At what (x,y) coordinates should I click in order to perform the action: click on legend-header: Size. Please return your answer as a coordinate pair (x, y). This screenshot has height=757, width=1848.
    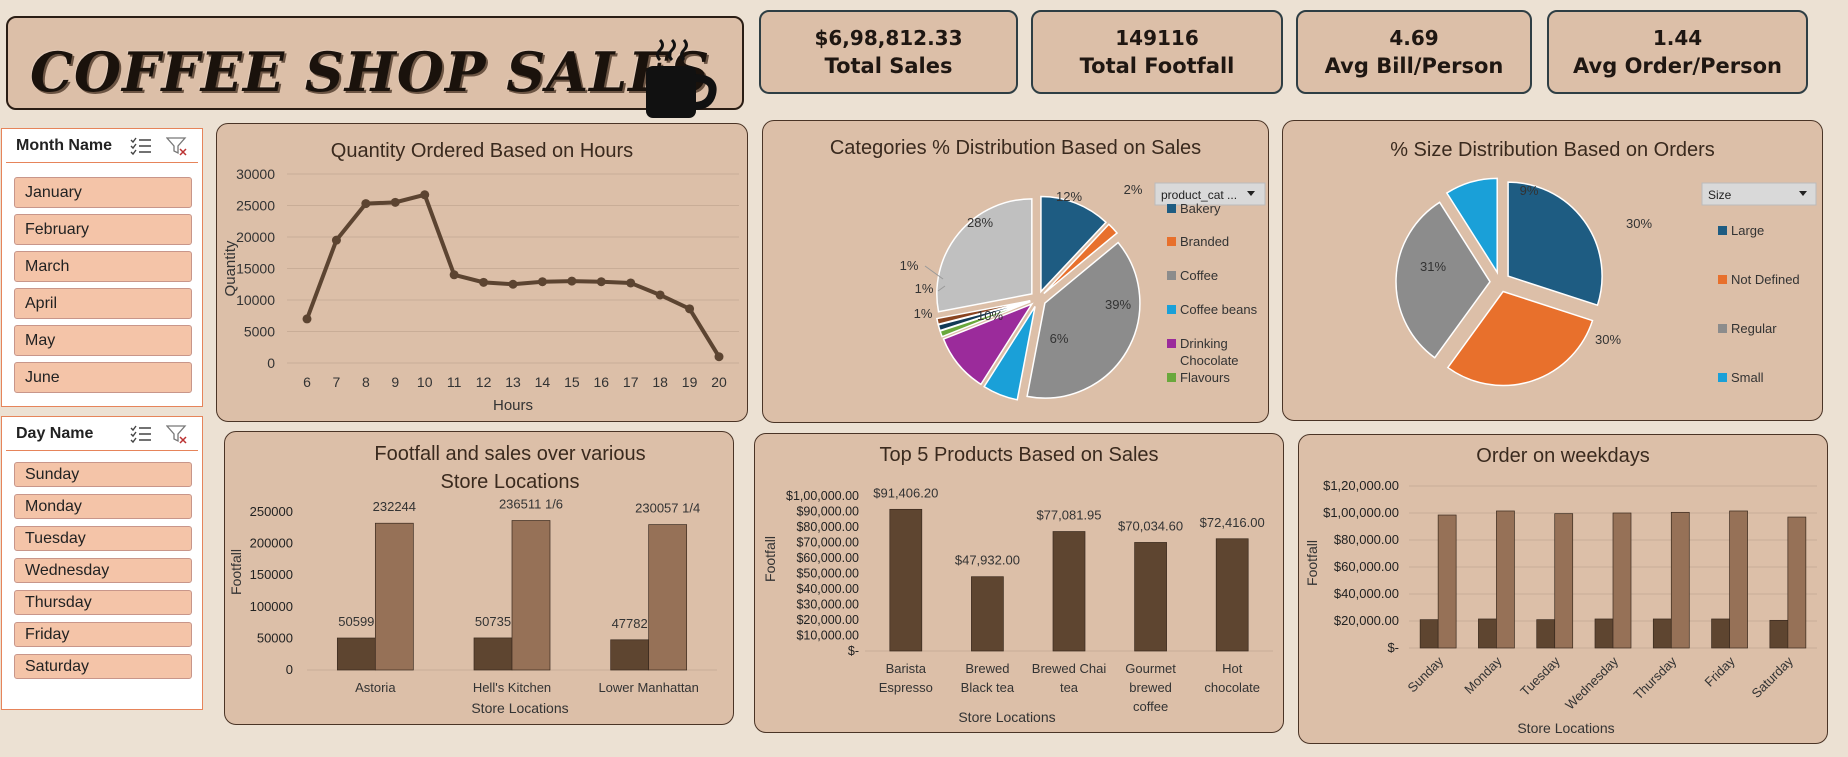
    Looking at the image, I should click on (1720, 195).